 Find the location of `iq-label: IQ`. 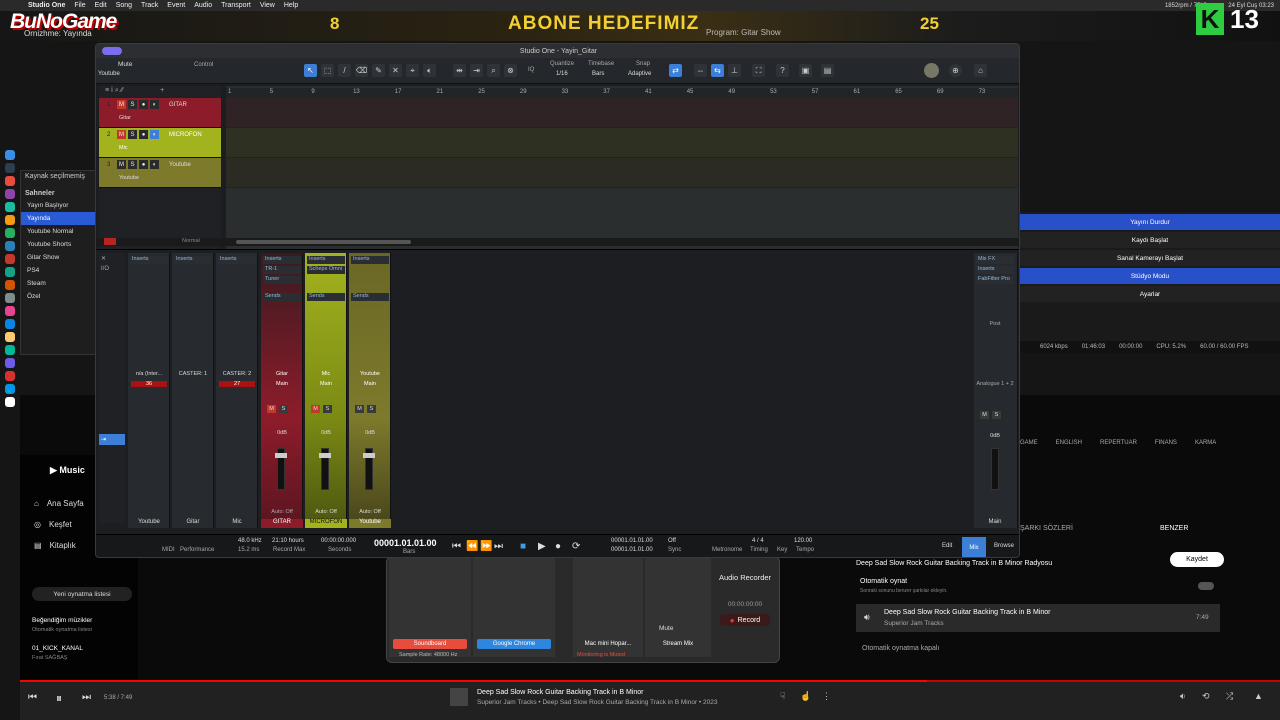

iq-label: IQ is located at coordinates (531, 70).